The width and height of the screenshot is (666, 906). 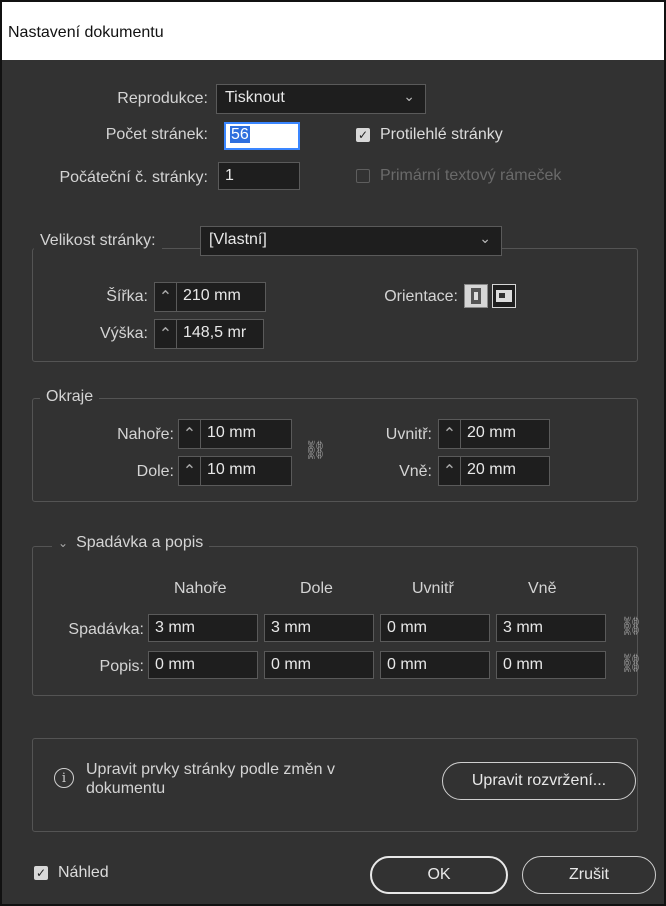 What do you see at coordinates (335, 450) in the screenshot?
I see `margins-group` at bounding box center [335, 450].